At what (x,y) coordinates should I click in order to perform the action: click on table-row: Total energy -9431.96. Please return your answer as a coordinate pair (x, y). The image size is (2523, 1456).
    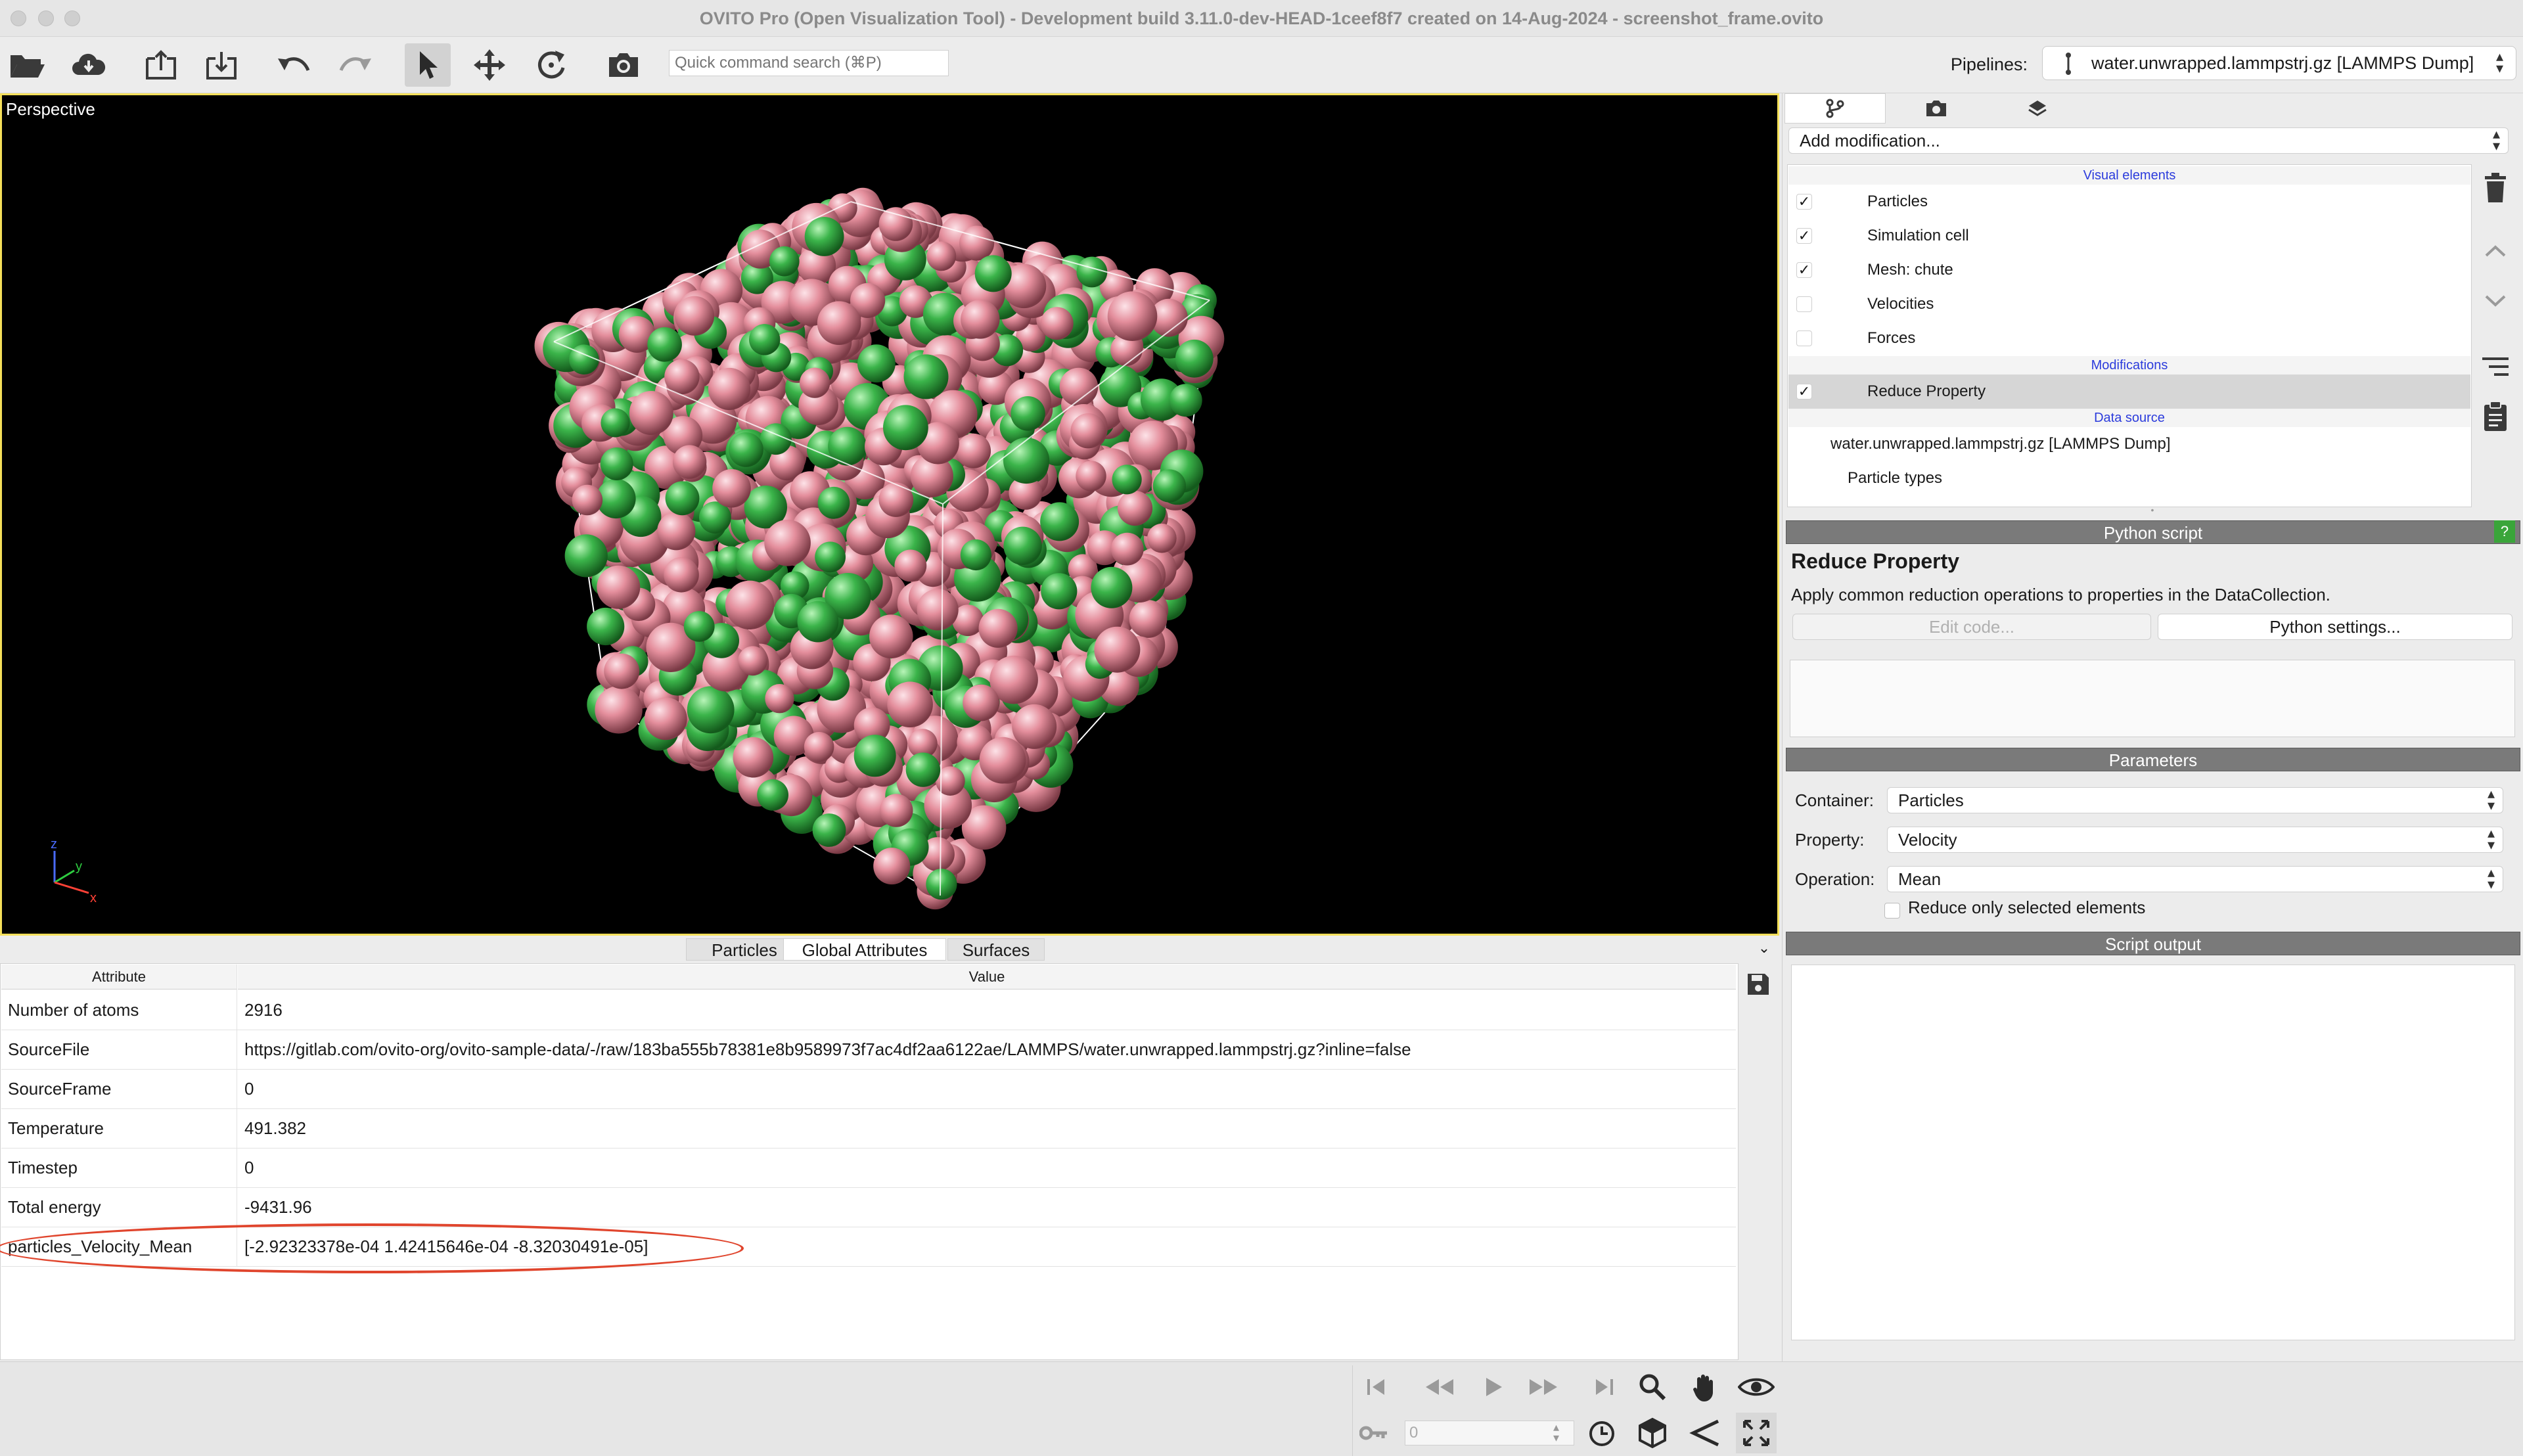
    Looking at the image, I should click on (868, 1207).